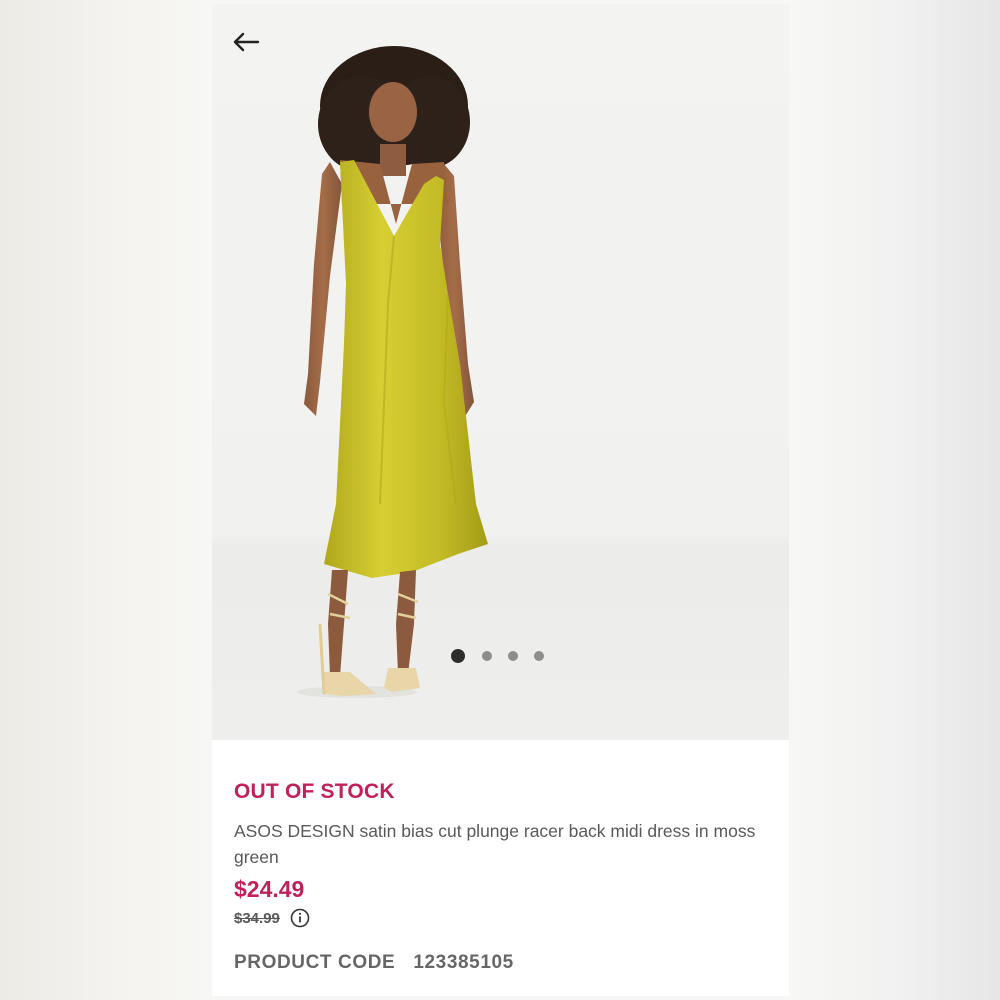  Describe the element at coordinates (257, 918) in the screenshot. I see `was-price: $34.99` at that location.